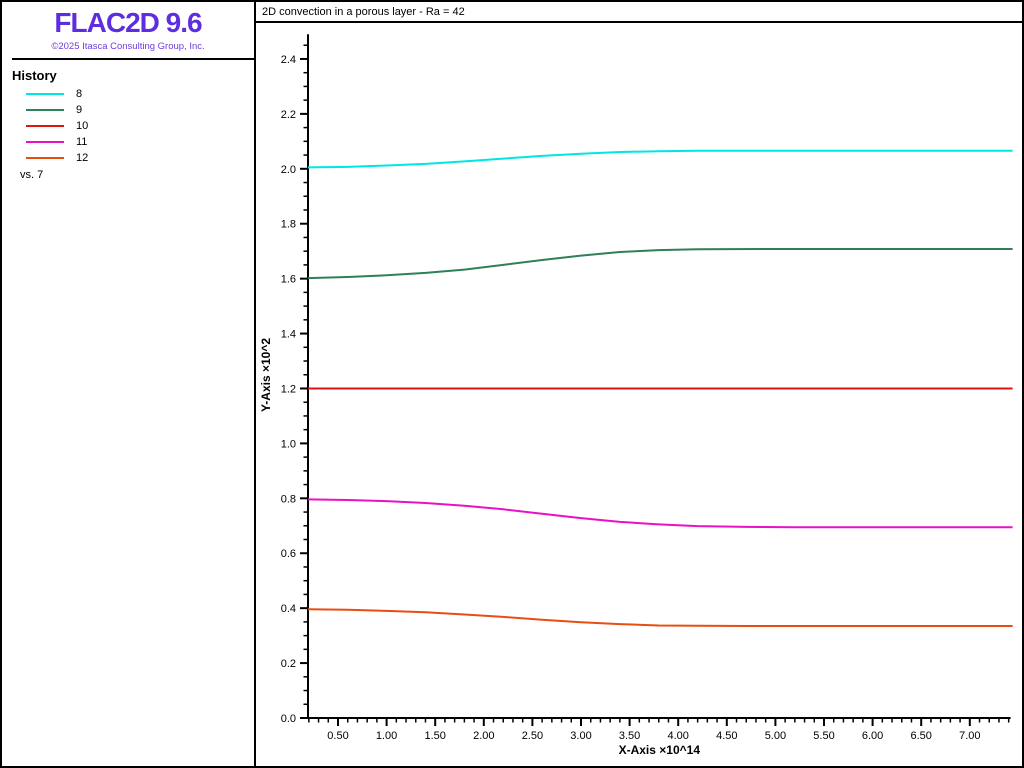 Image resolution: width=1024 pixels, height=768 pixels. Describe the element at coordinates (82, 142) in the screenshot. I see `legend-label: 11` at that location.